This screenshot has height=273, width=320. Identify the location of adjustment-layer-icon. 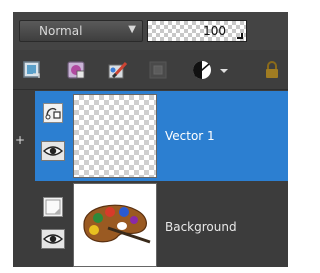
(202, 70).